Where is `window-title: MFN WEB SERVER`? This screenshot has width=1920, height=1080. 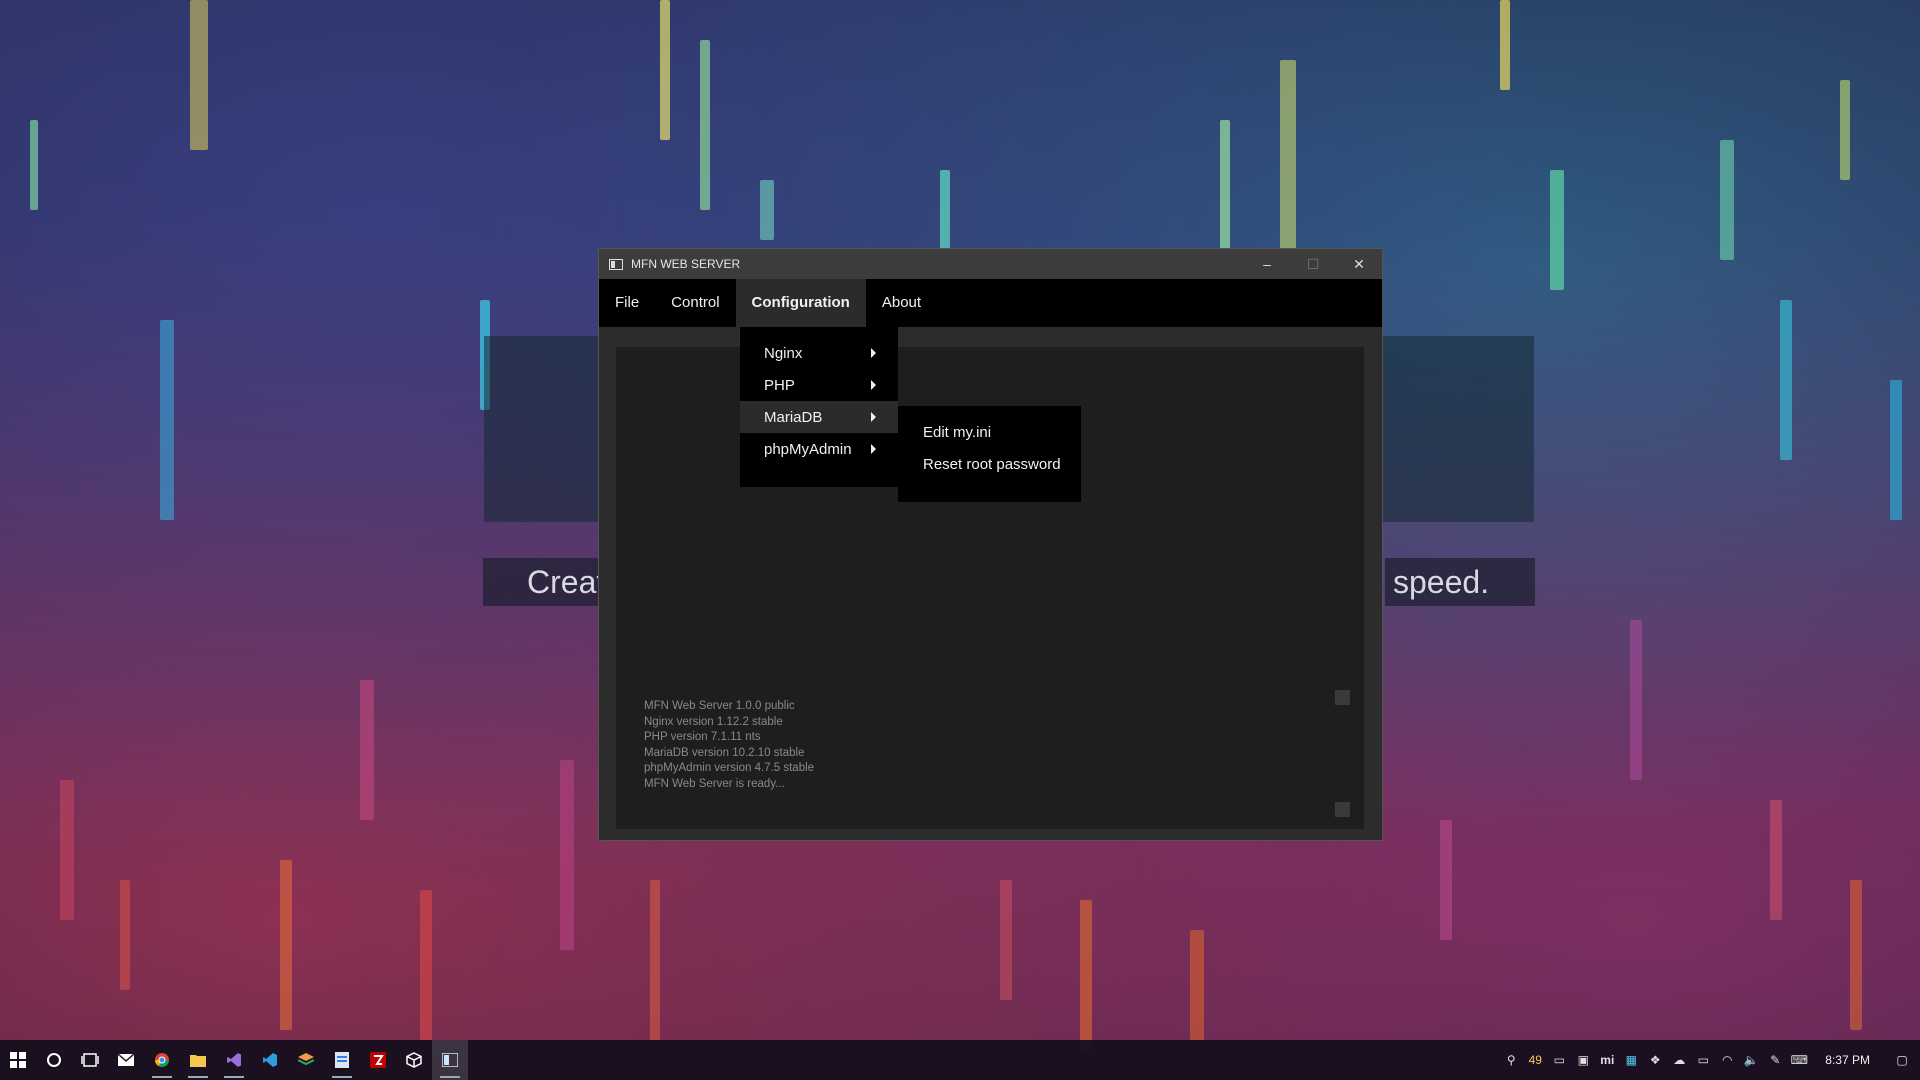
window-title: MFN WEB SERVER is located at coordinates (686, 264).